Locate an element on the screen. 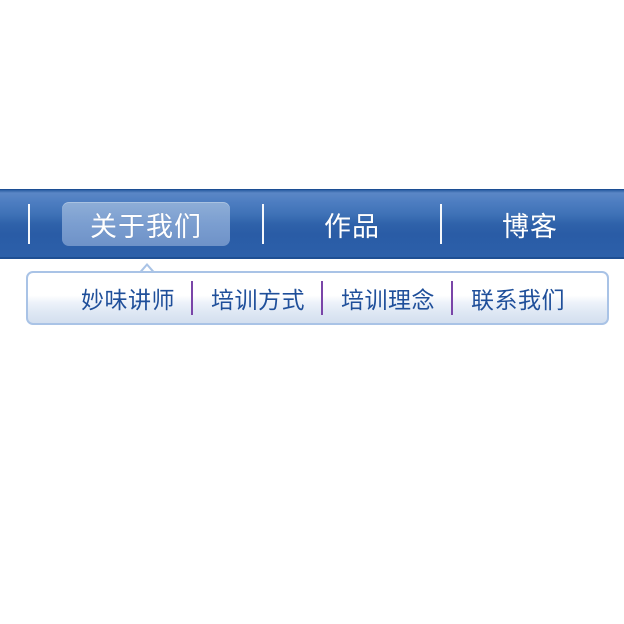  main-nav-bar: 关于我们 作品 博客 is located at coordinates (312, 224).